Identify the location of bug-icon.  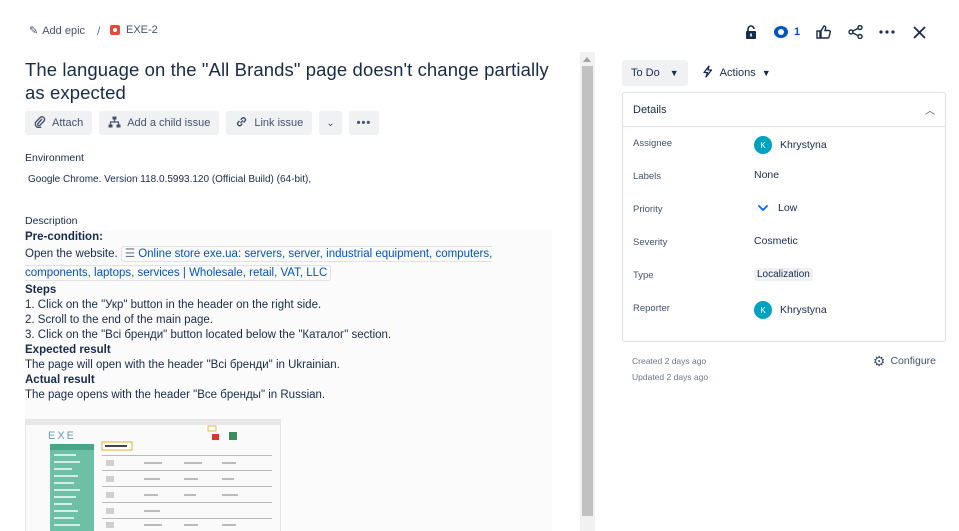
(115, 30).